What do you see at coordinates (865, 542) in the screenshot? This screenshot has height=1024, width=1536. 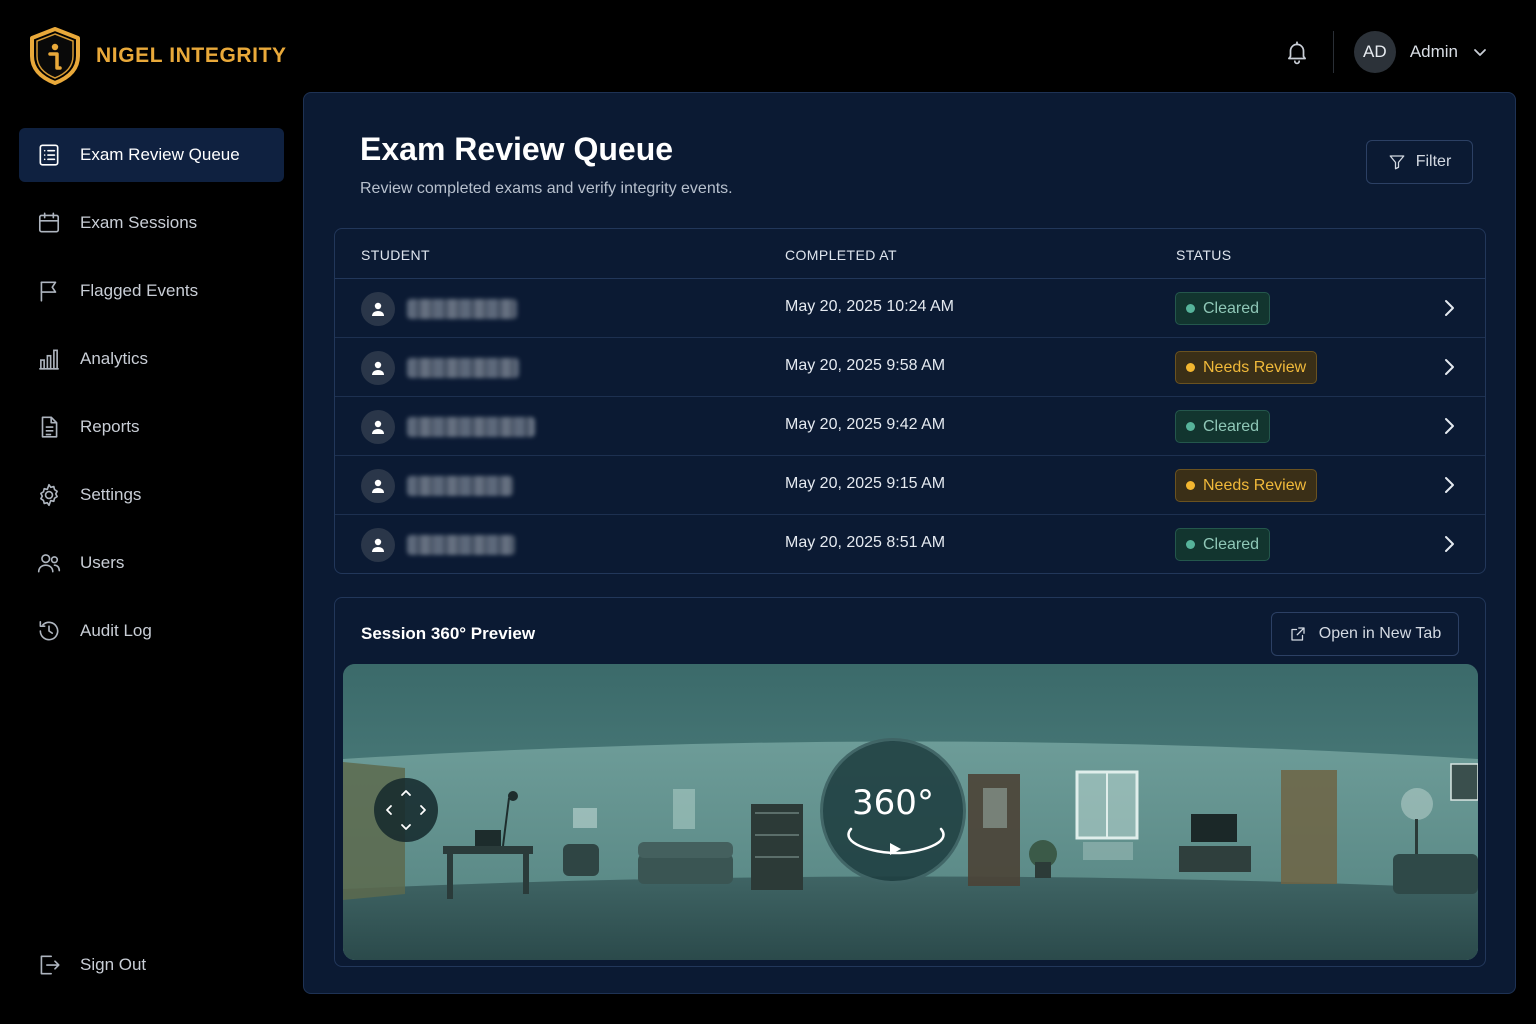 I see `completed-at: May 20, 2025 8:51 AM` at bounding box center [865, 542].